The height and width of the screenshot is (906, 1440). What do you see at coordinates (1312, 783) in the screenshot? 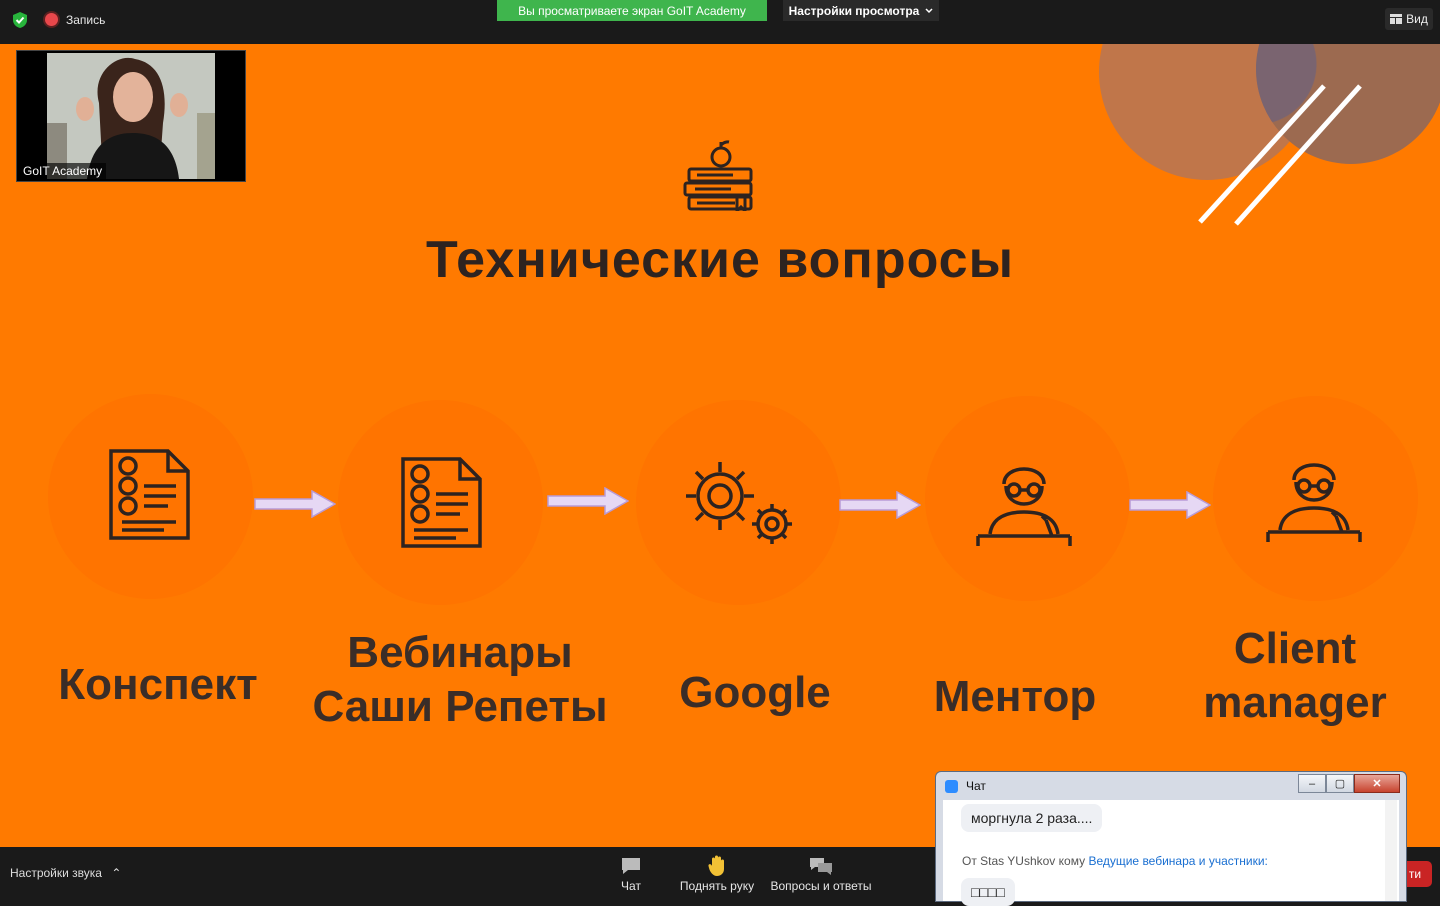
I see `minimize-button: –` at bounding box center [1312, 783].